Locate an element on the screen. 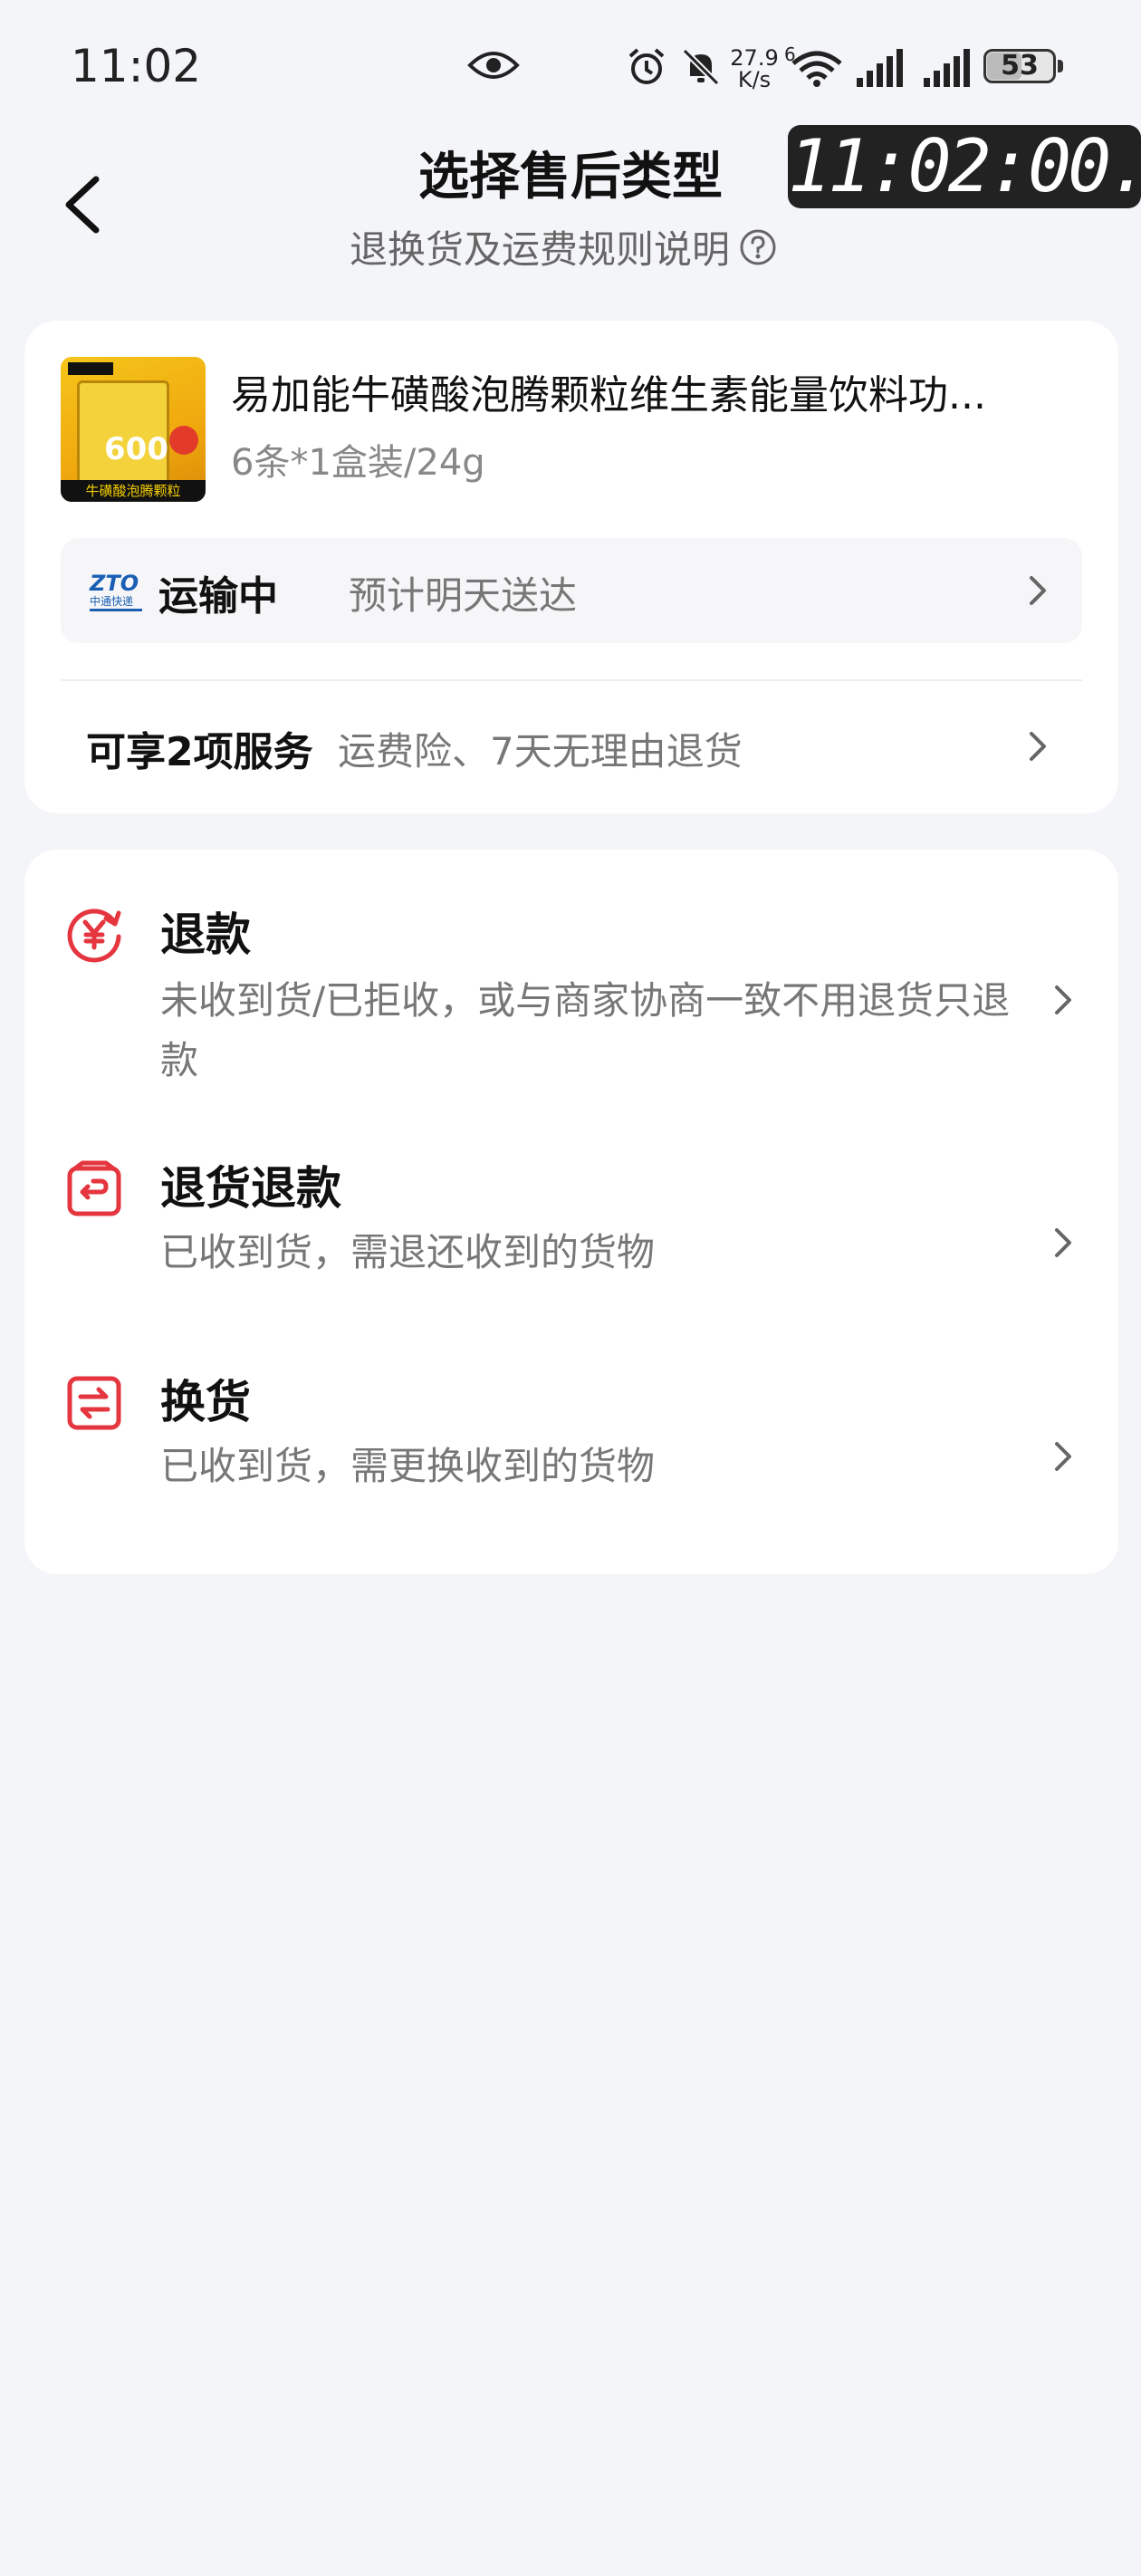 The image size is (1141, 2576). thumbnail-number: 600 is located at coordinates (136, 449).